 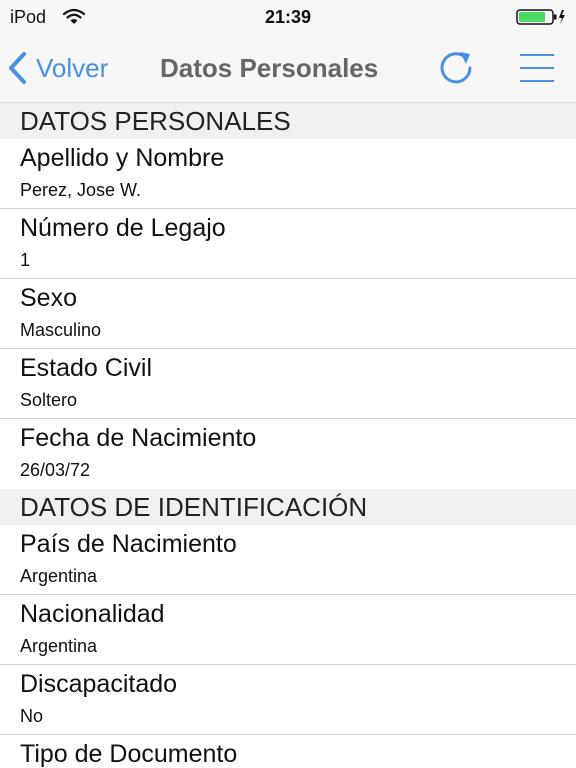 What do you see at coordinates (288, 314) in the screenshot?
I see `row-sexo: Sexo Masculino` at bounding box center [288, 314].